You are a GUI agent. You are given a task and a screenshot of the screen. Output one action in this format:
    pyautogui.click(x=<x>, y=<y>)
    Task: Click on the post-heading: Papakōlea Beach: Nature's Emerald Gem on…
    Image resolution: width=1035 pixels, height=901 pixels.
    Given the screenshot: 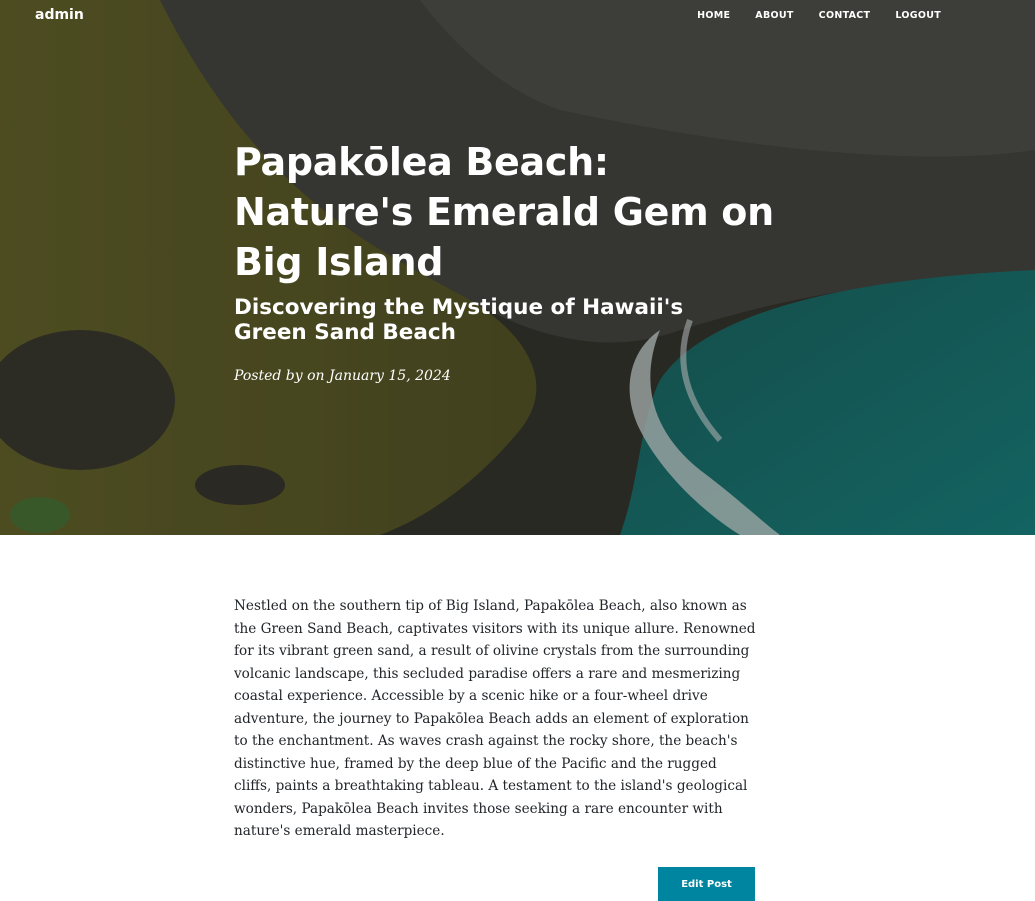 What is the action you would take?
    pyautogui.click(x=504, y=241)
    